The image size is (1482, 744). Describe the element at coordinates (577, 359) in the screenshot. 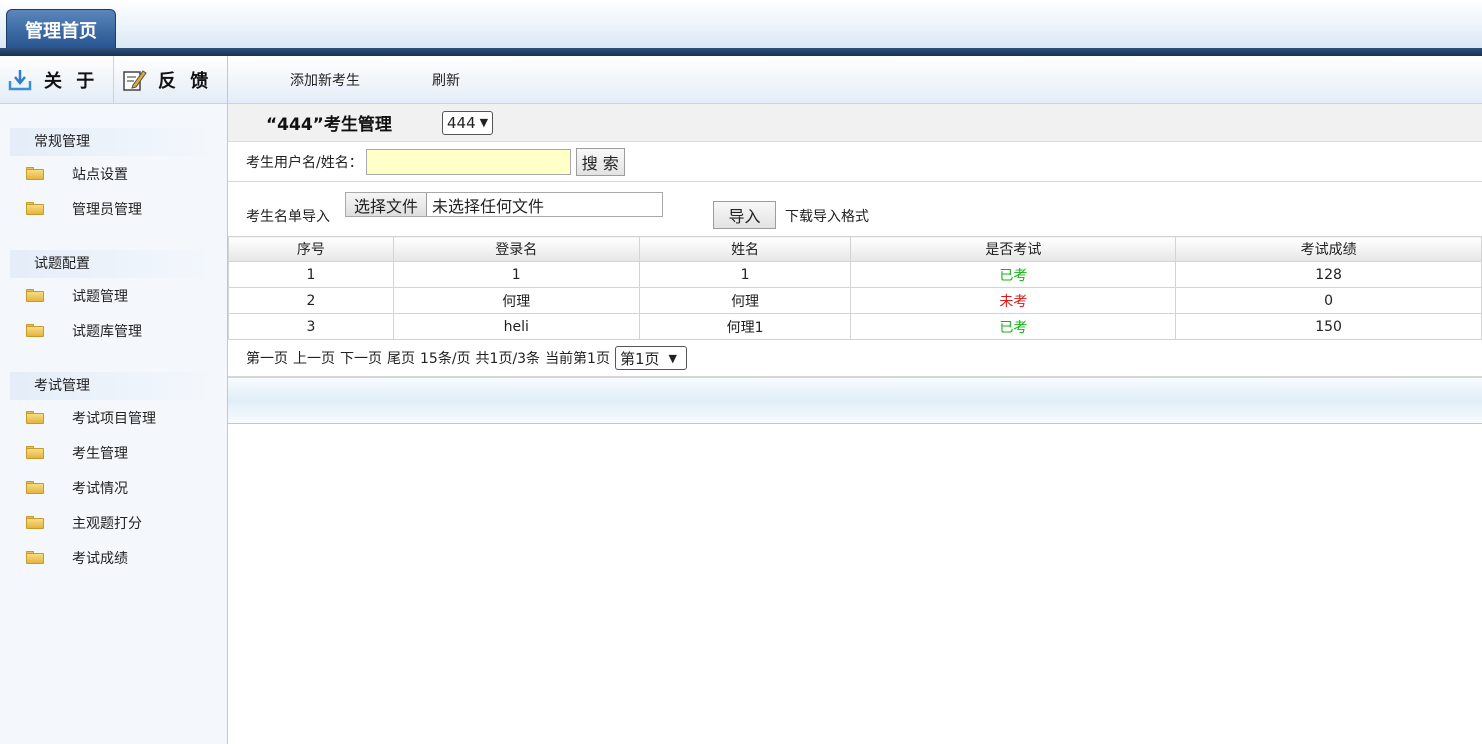

I see `current-page-text: 当前第1页` at that location.